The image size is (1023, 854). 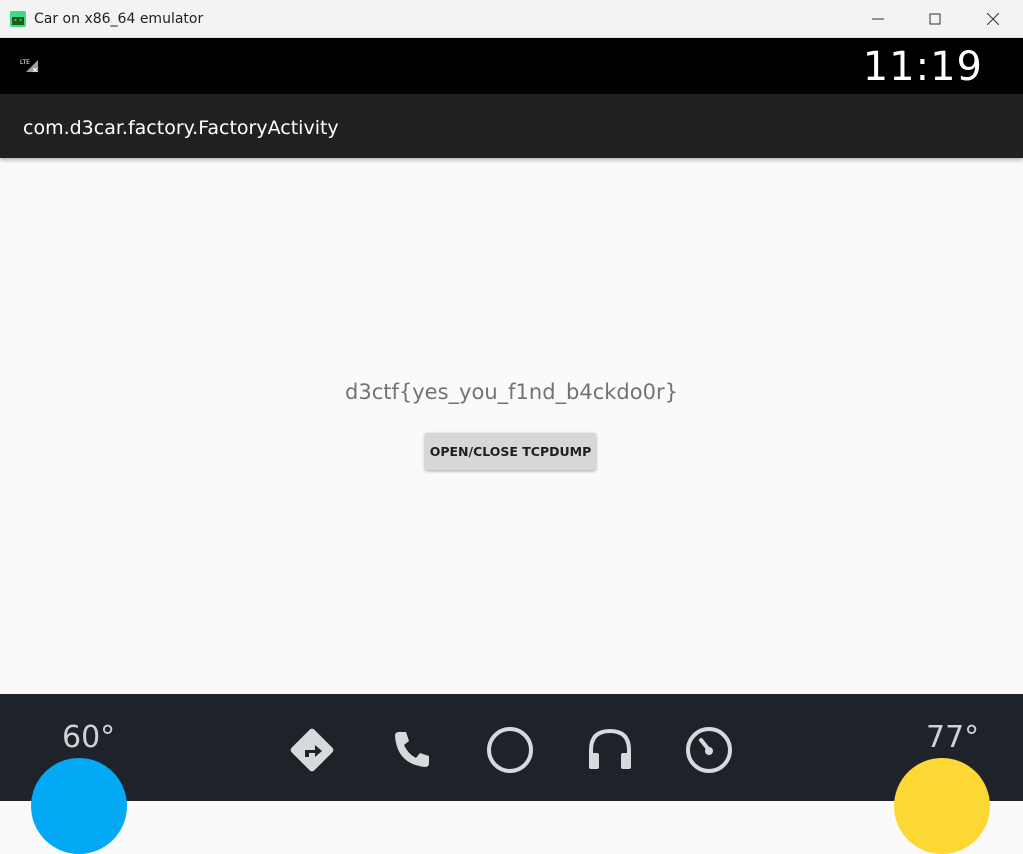 I want to click on app-bar-title: com.d3car.factory.FactoryActivity, so click(x=181, y=128).